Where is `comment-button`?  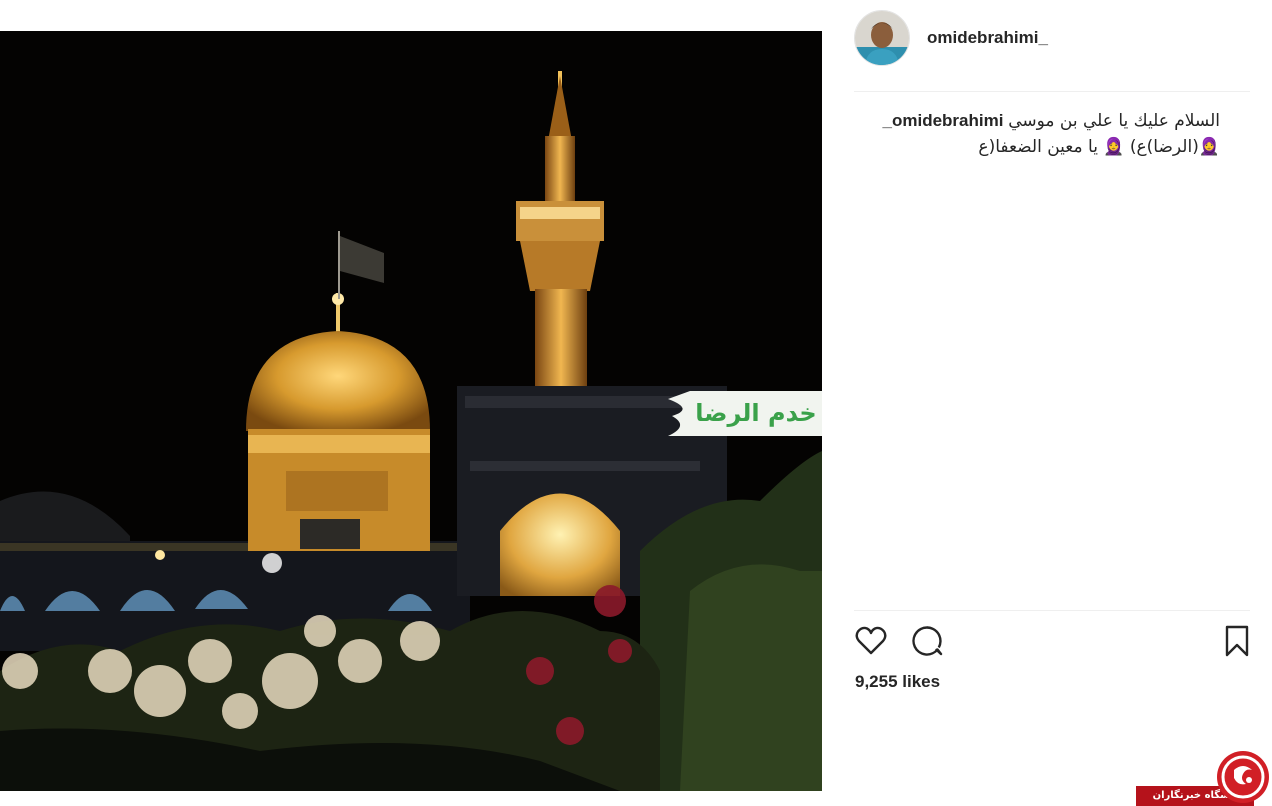
comment-button is located at coordinates (927, 641).